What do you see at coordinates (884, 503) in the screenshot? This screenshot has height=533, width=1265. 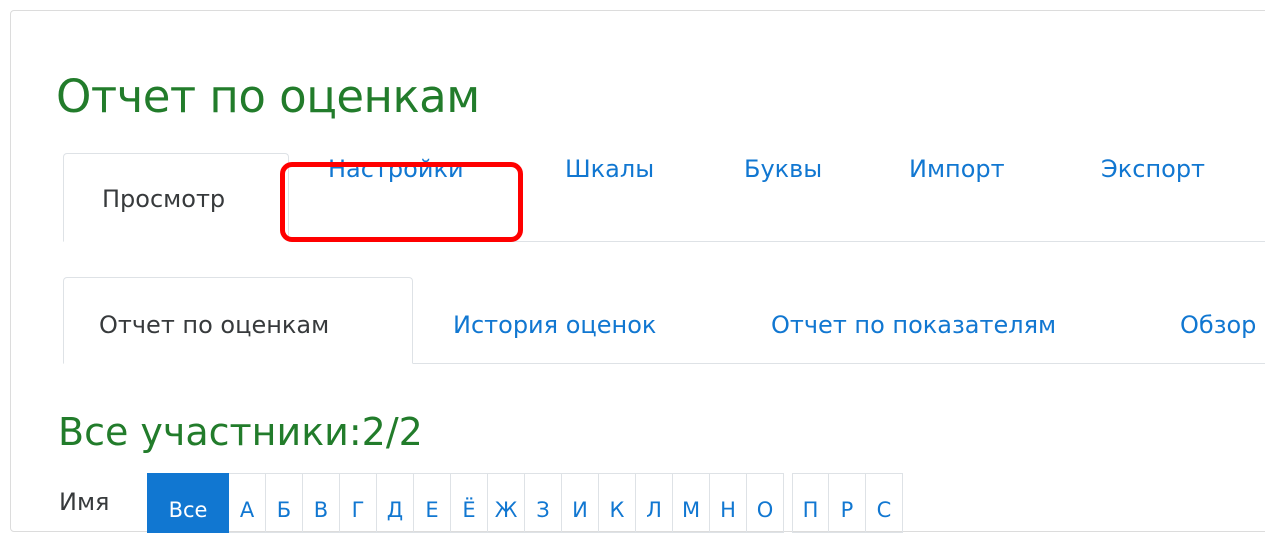 I see `initial-letter-button: С` at bounding box center [884, 503].